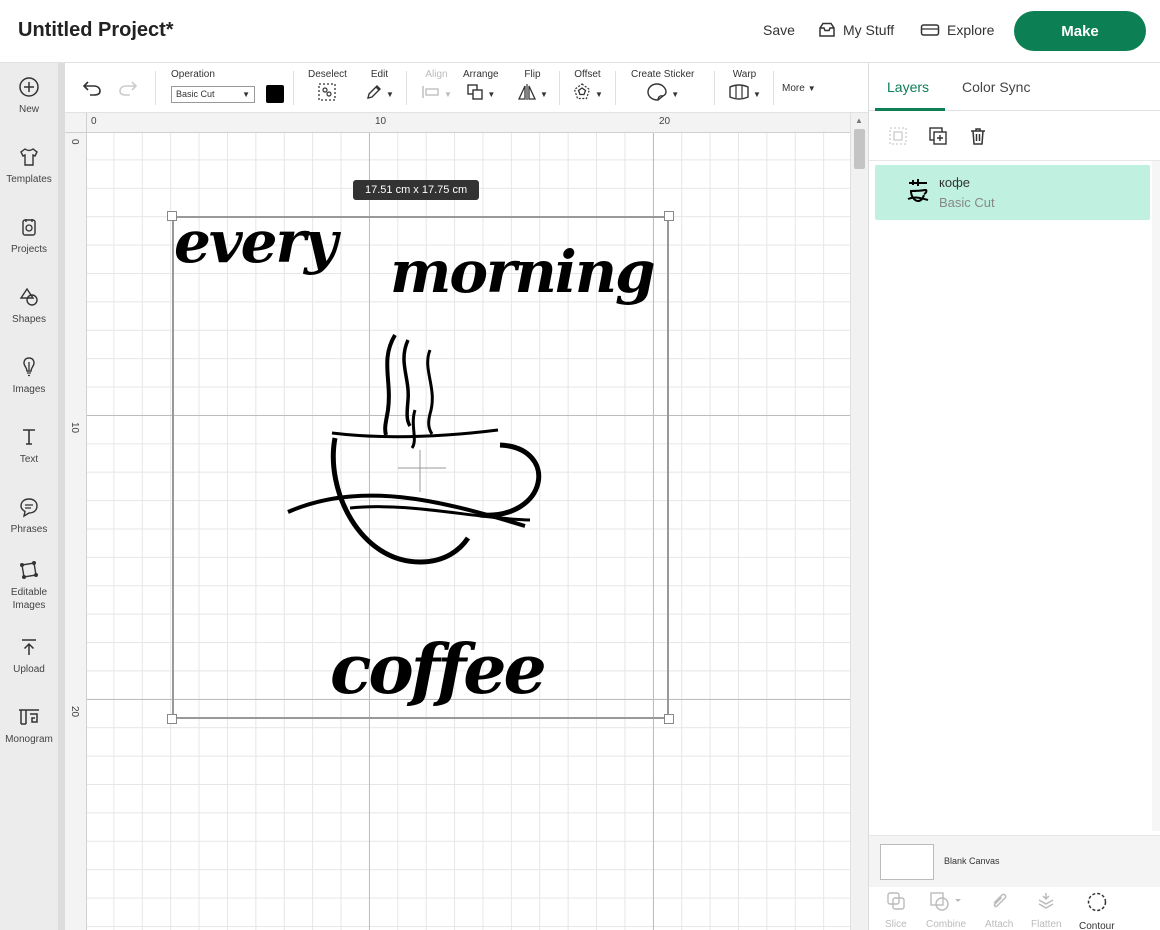  What do you see at coordinates (1012, 192) in the screenshot?
I see `layer-item: кофе Basic Cut` at bounding box center [1012, 192].